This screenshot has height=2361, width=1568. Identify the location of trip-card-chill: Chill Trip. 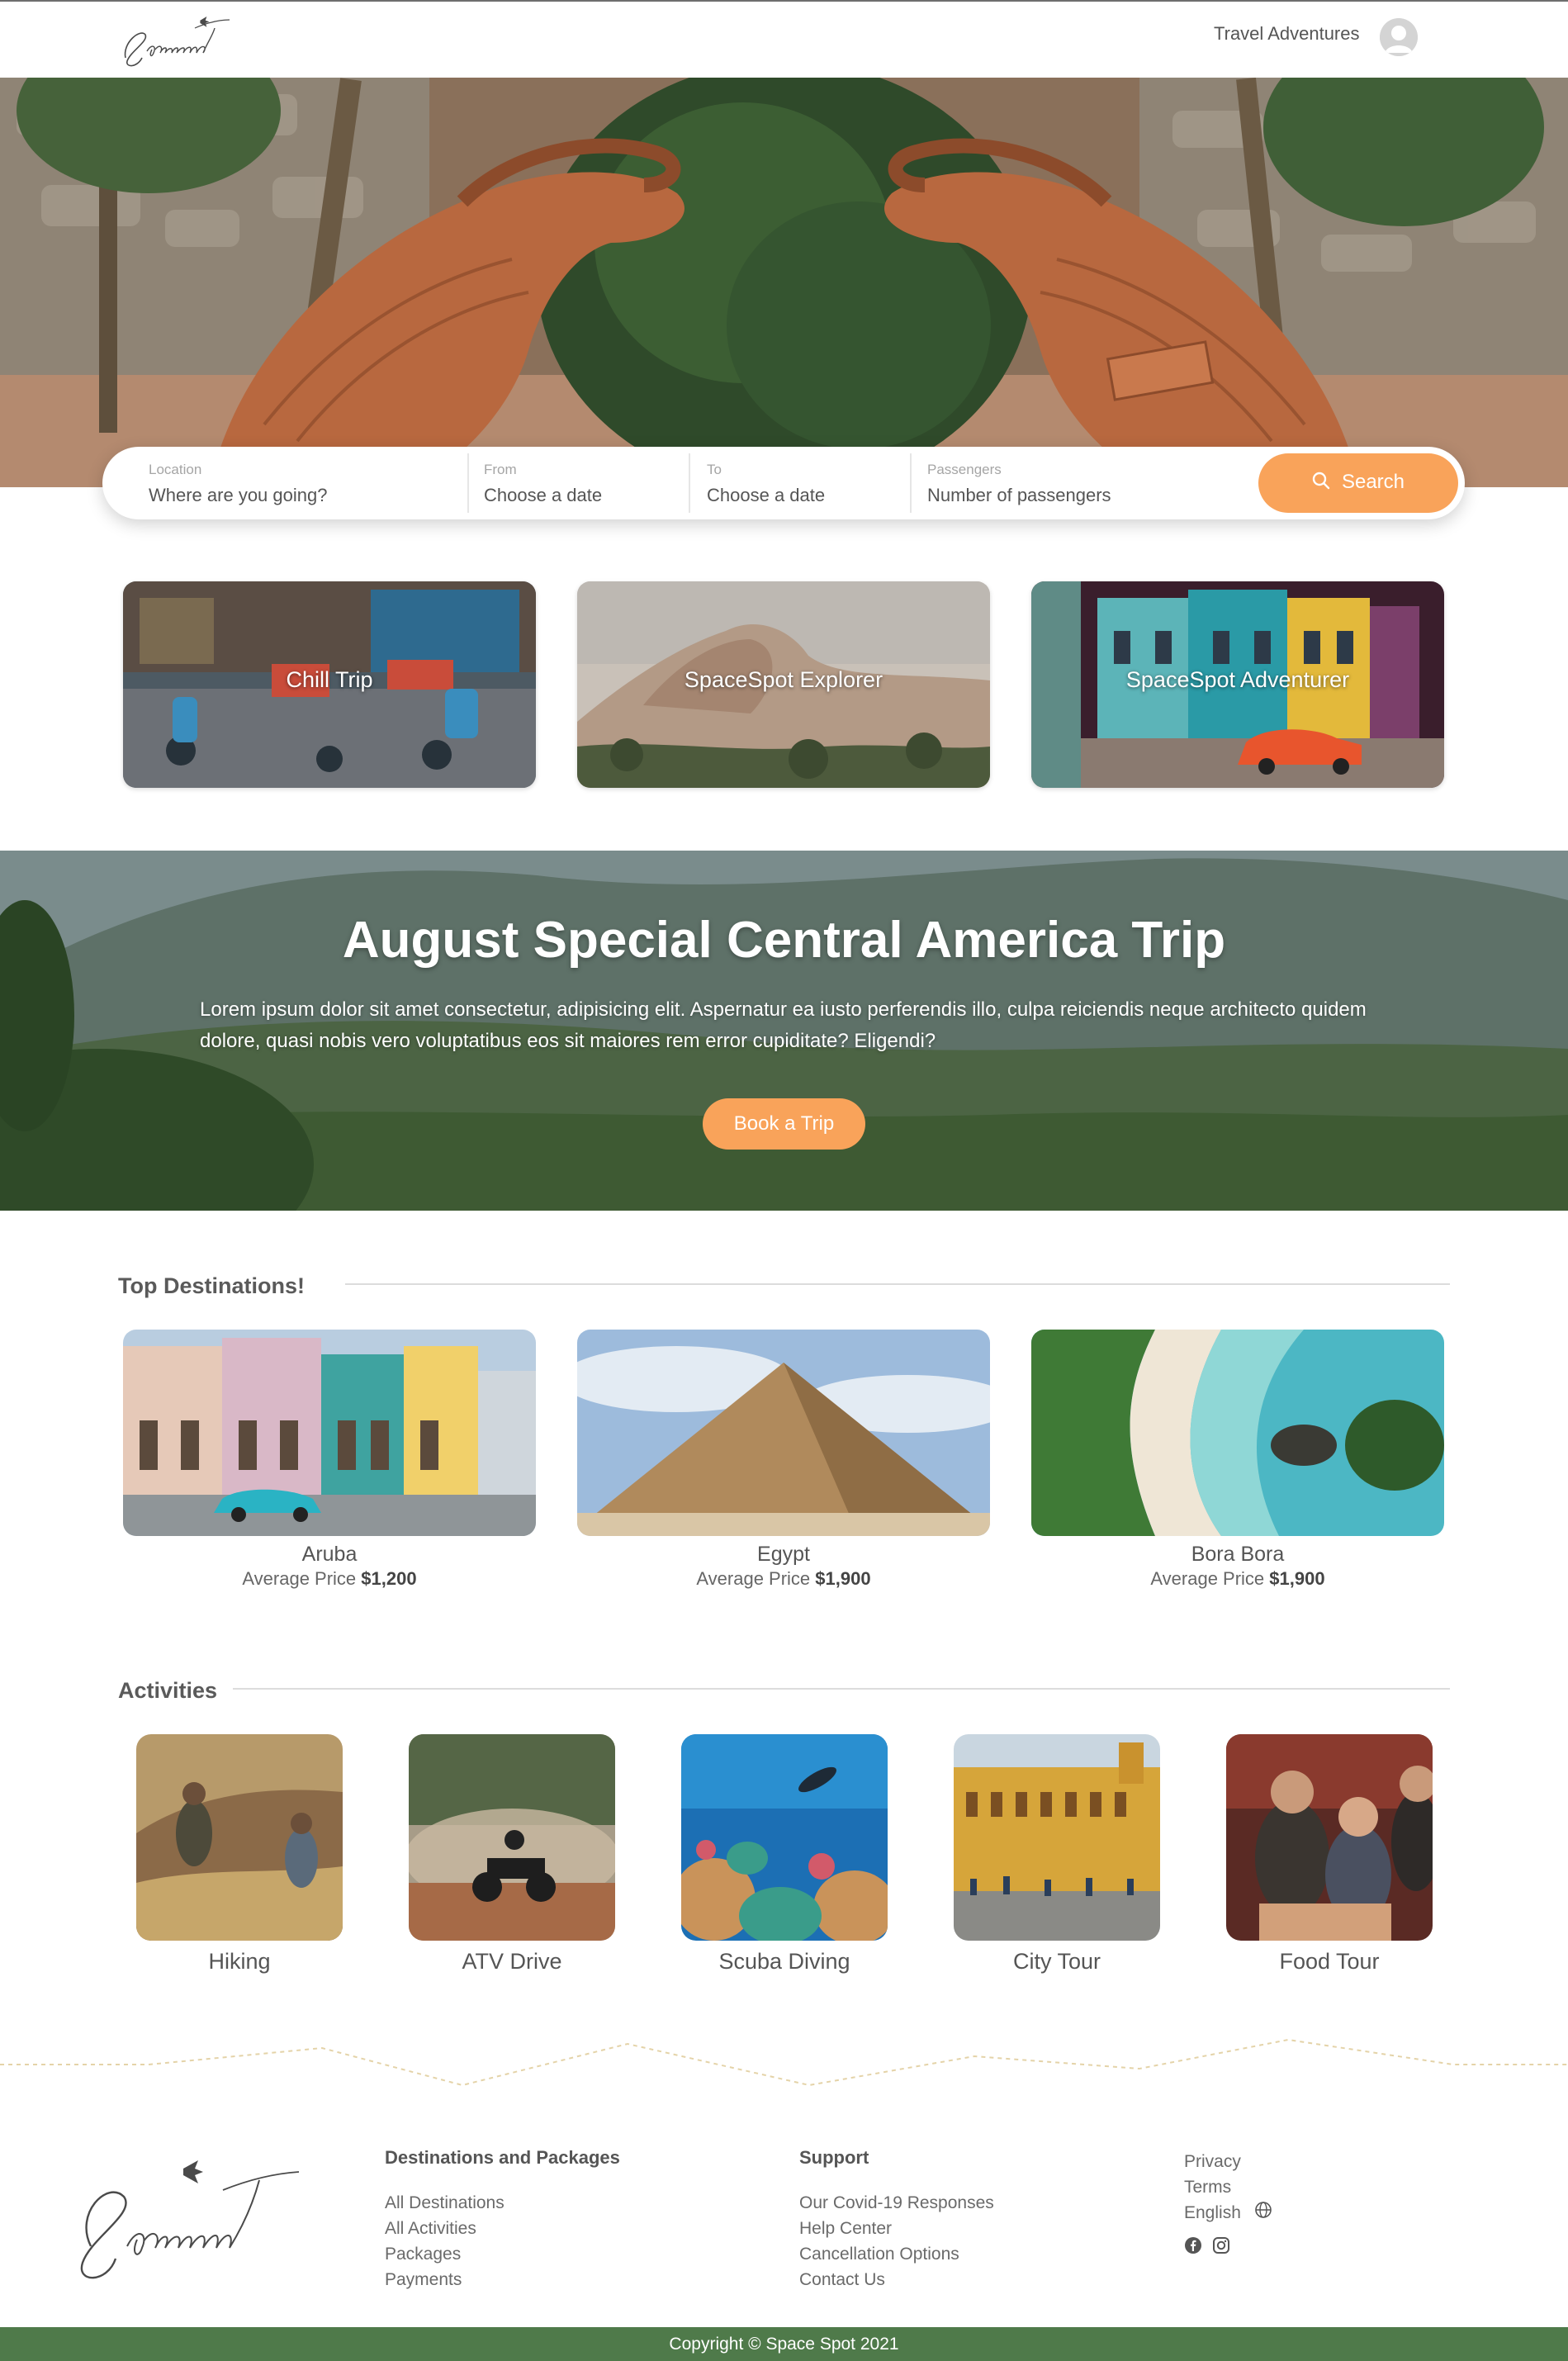
(329, 684).